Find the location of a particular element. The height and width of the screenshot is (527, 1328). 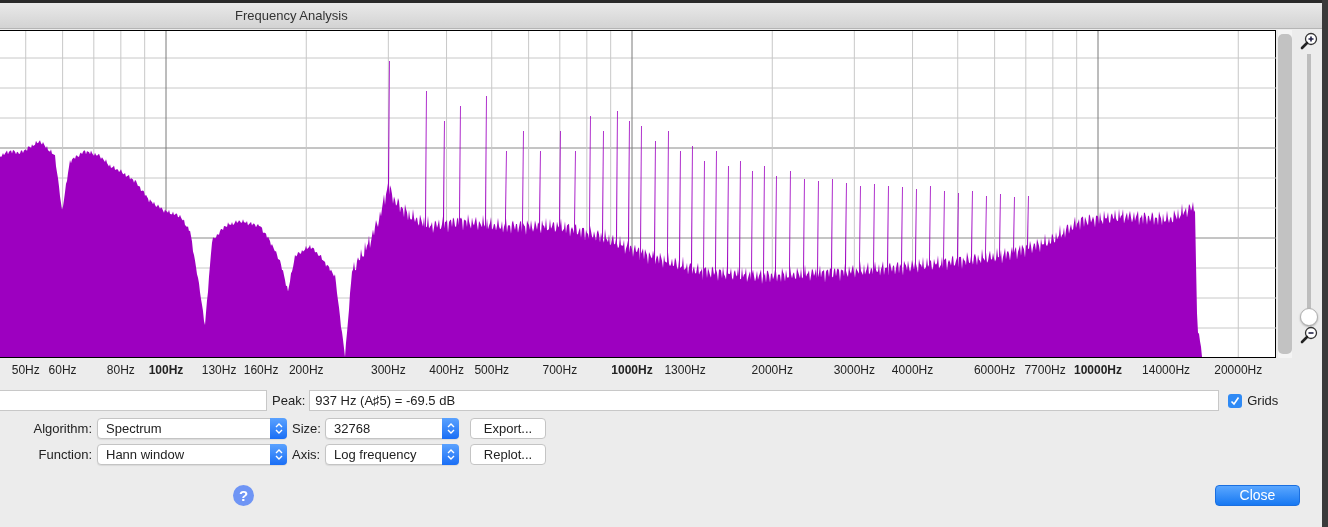

dropdown: Log frequency is located at coordinates (392, 454).